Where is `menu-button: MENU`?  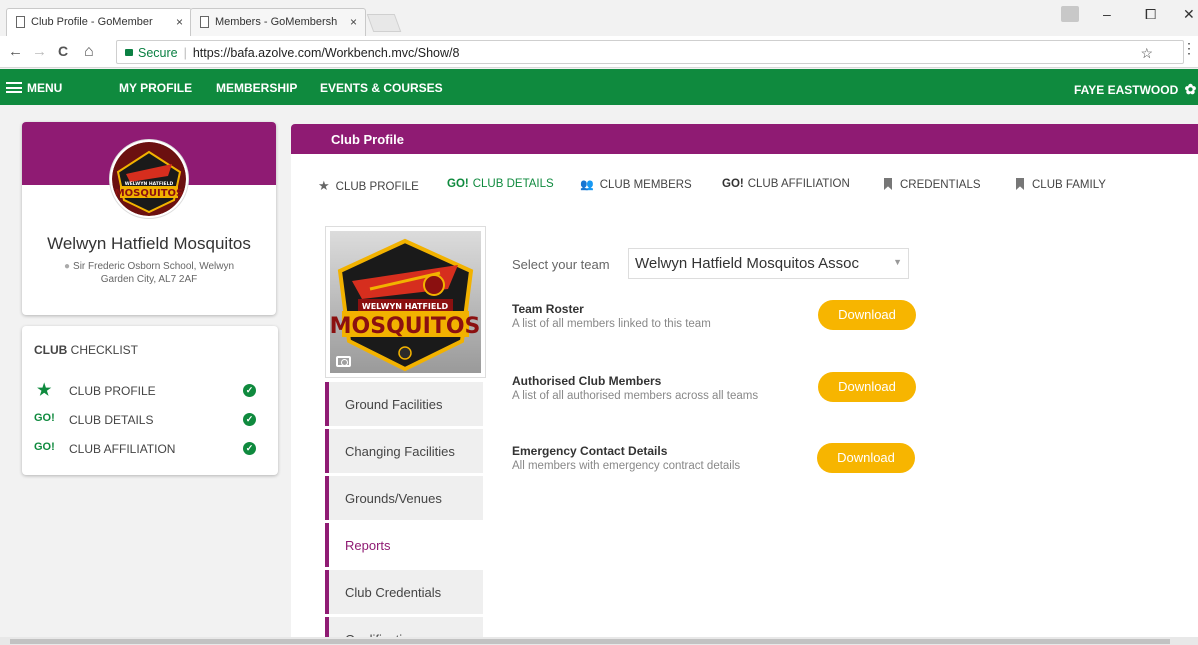
menu-button: MENU is located at coordinates (34, 88).